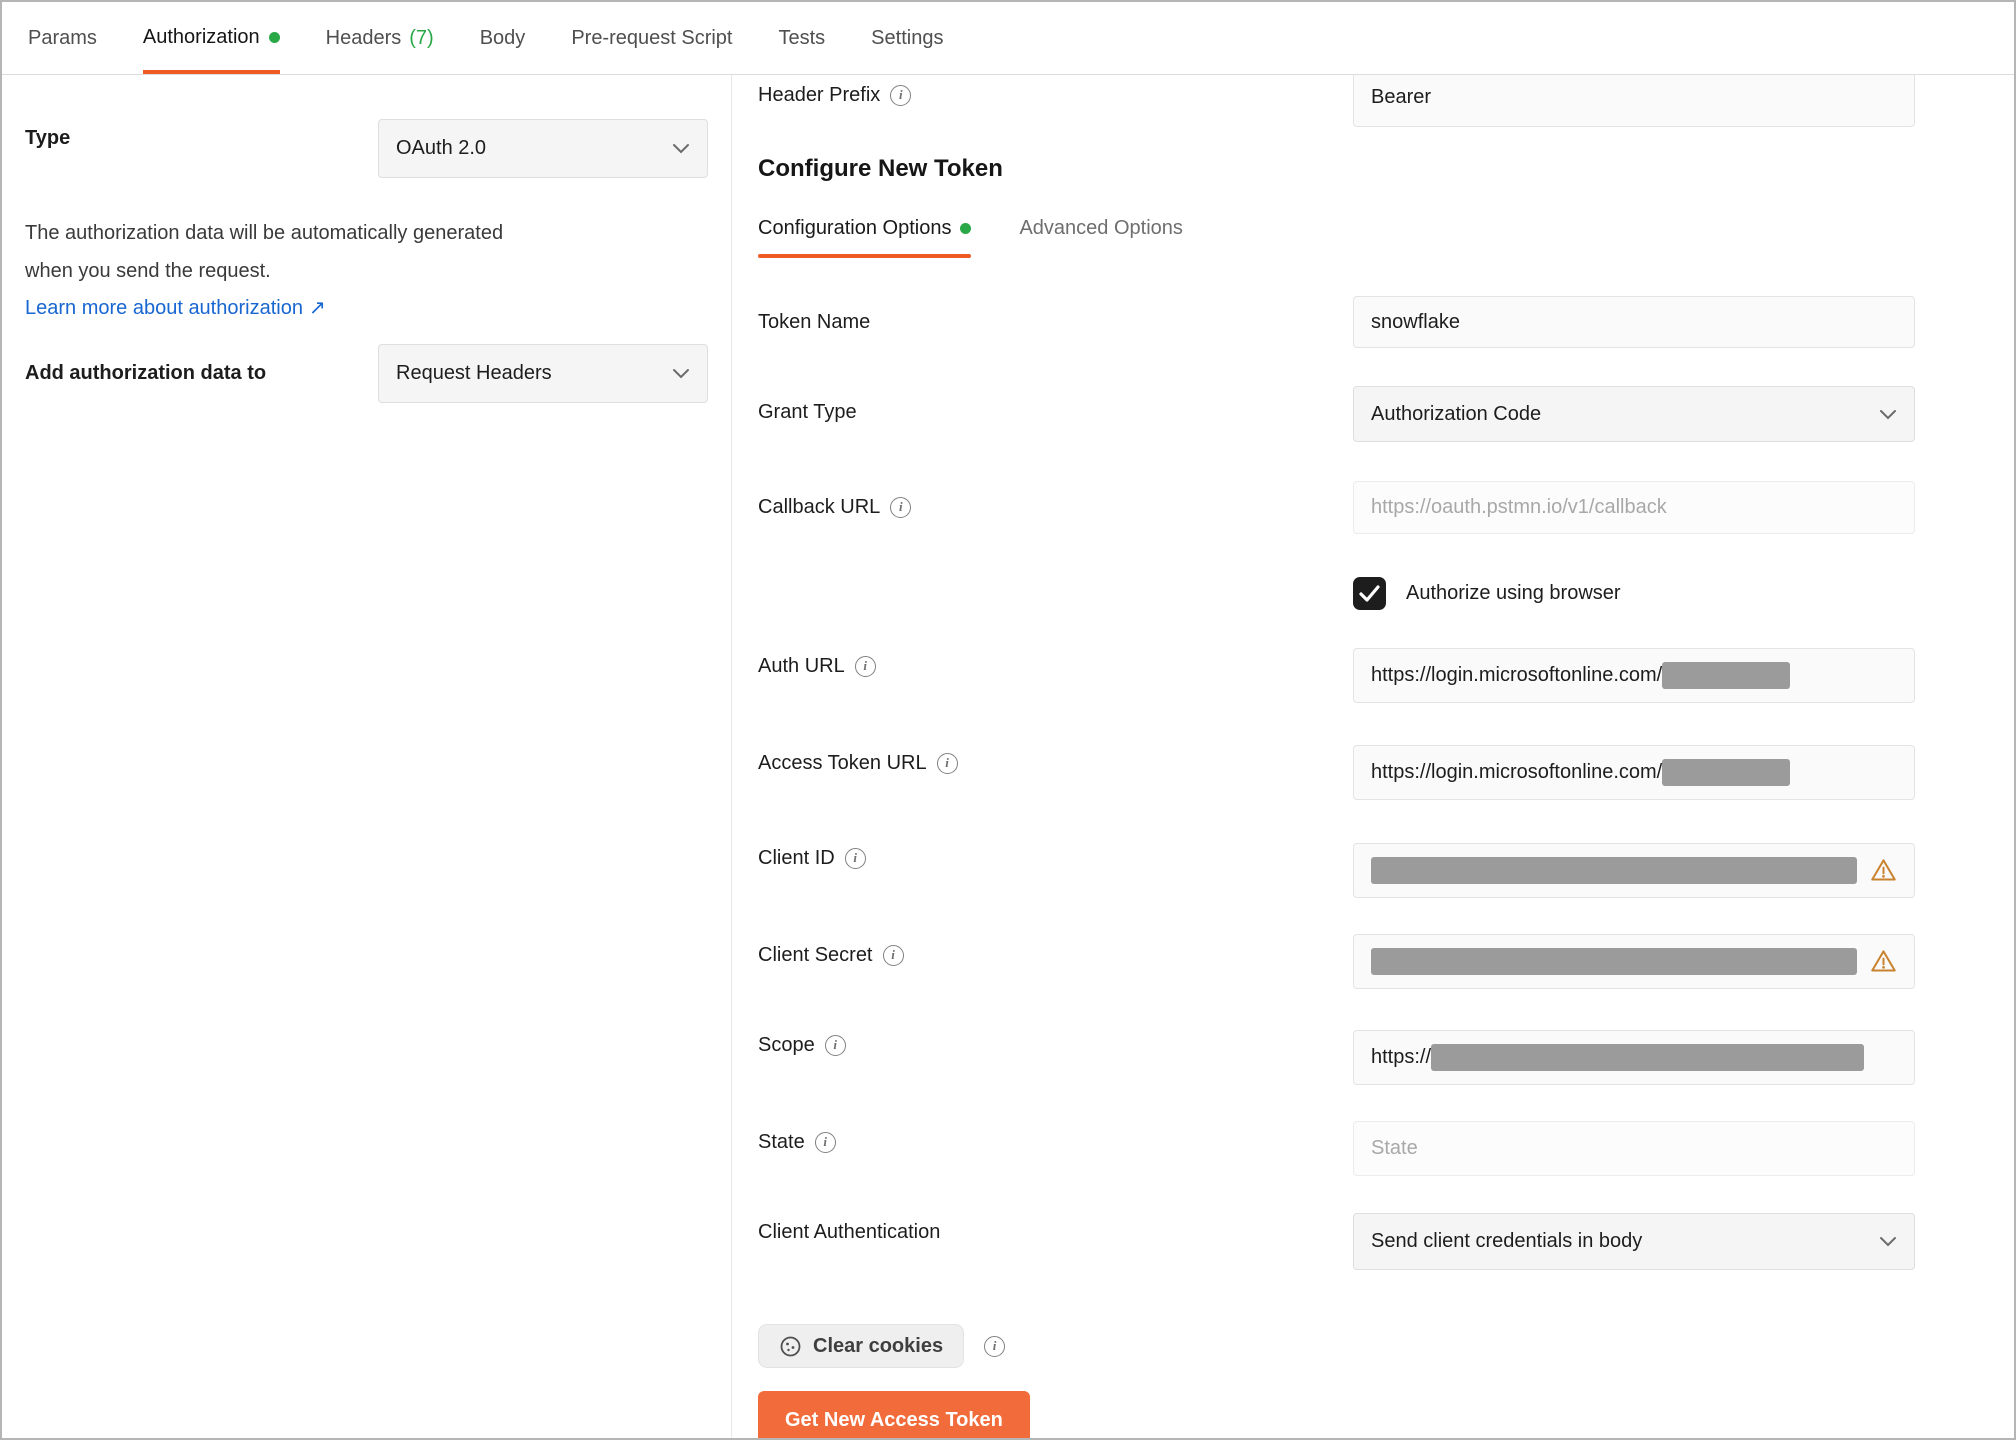 The height and width of the screenshot is (1440, 2016). What do you see at coordinates (865, 237) in the screenshot?
I see `tab-configuration-options: Configuration Options` at bounding box center [865, 237].